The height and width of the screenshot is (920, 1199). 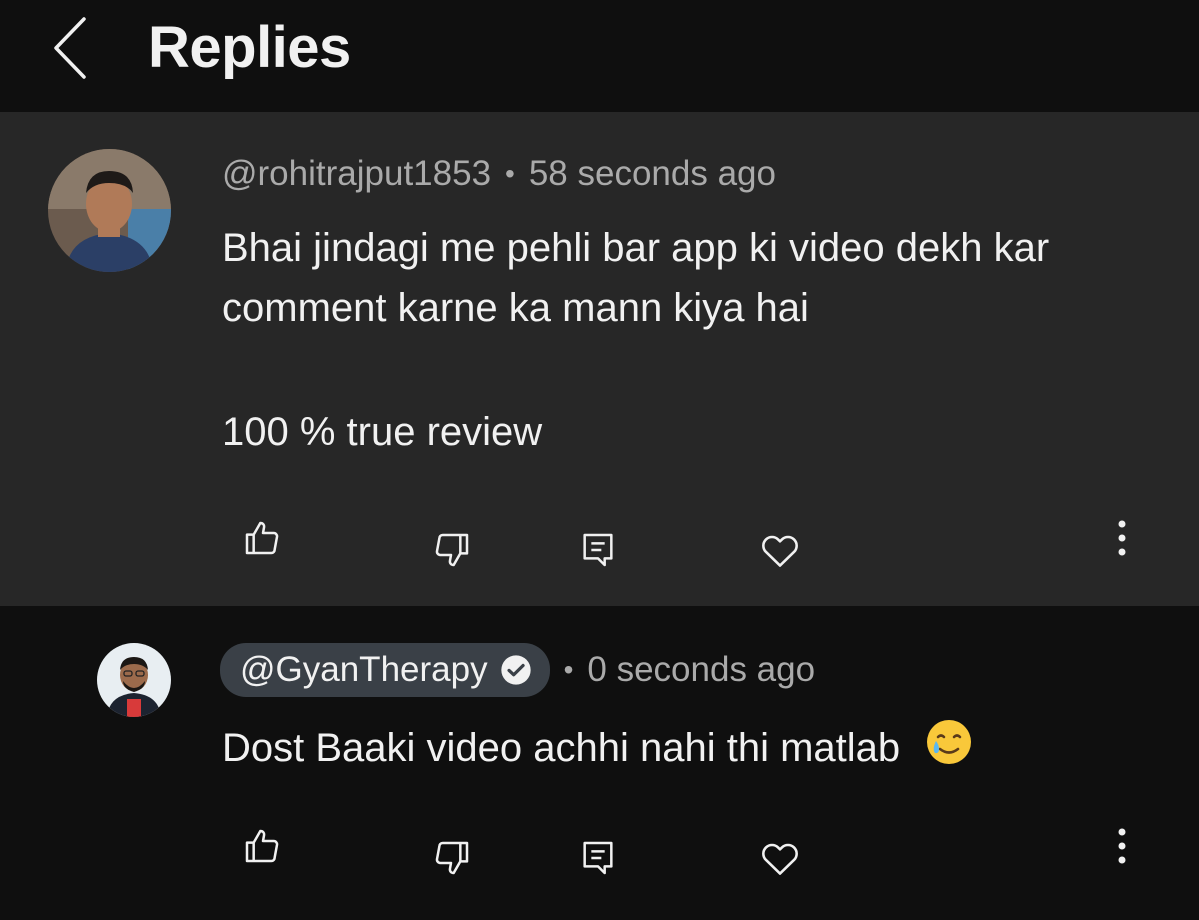 I want to click on comment-meta: @rohitrajput1853 • 58 seconds ago, so click(x=499, y=174).